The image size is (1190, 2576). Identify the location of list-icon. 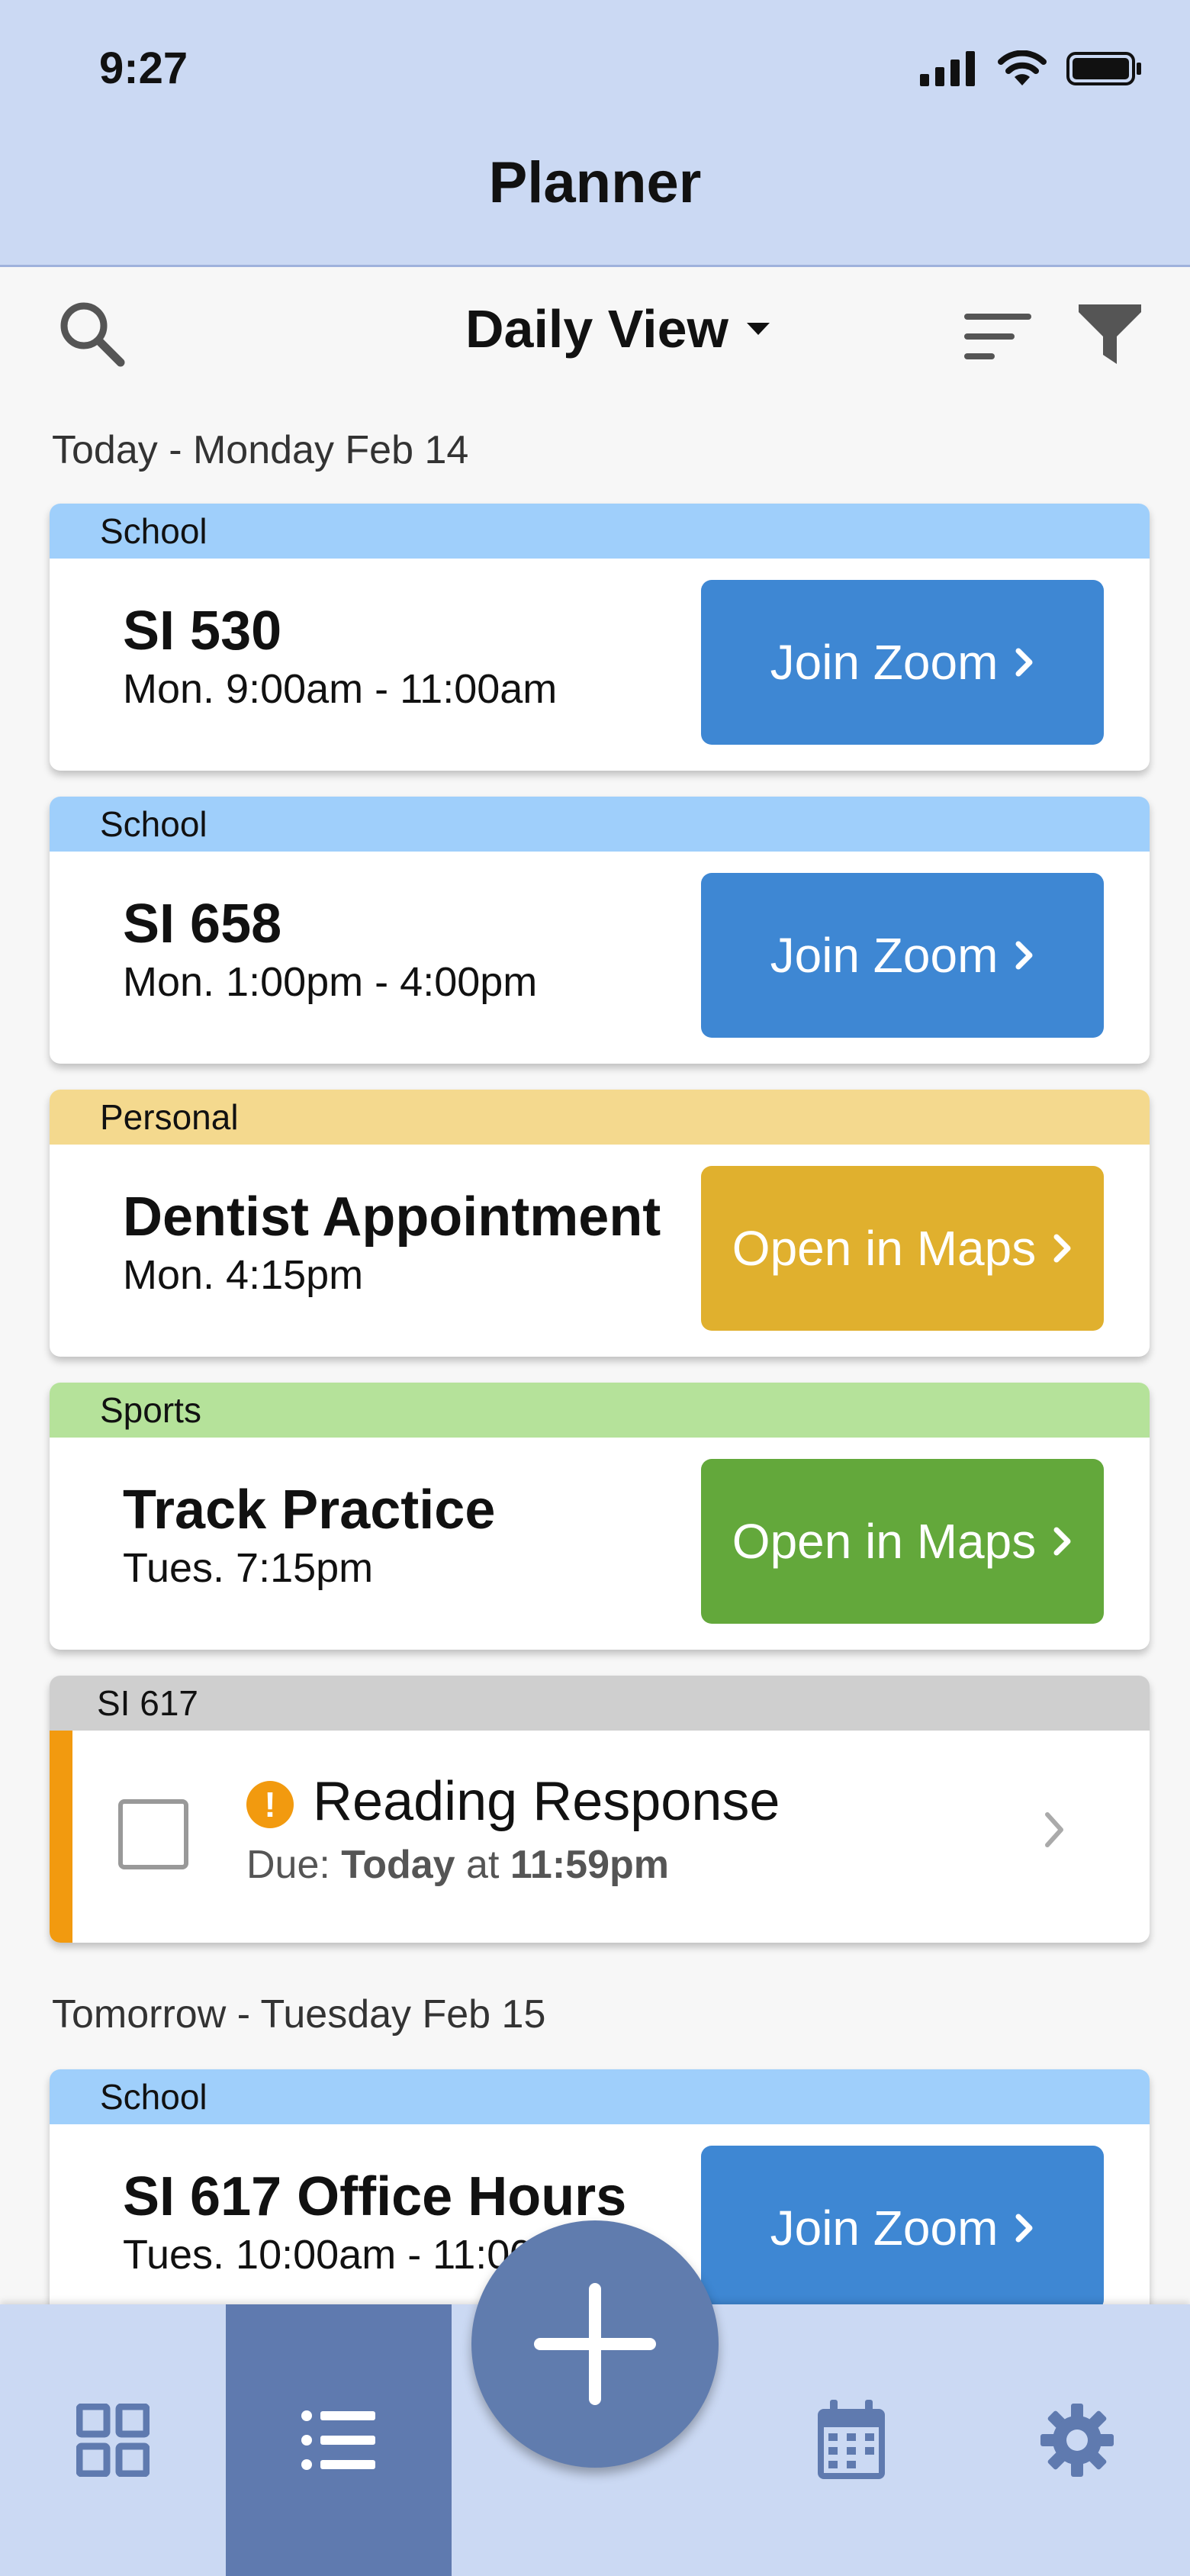
(338, 2440).